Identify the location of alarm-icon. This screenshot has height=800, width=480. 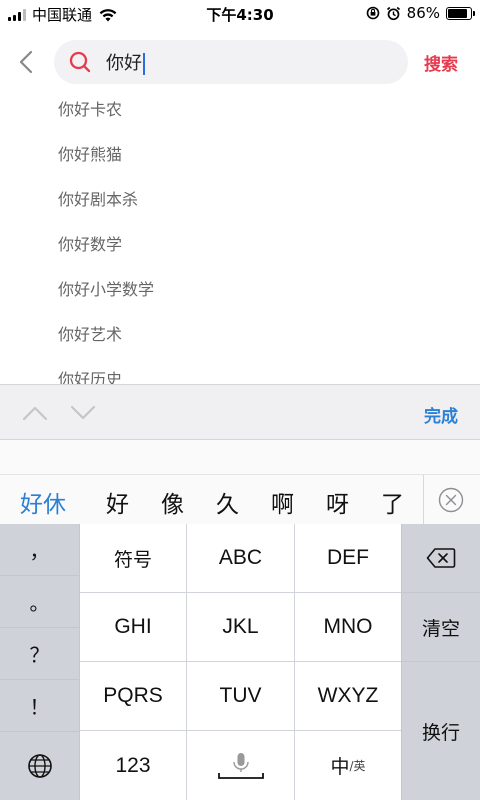
(393, 13).